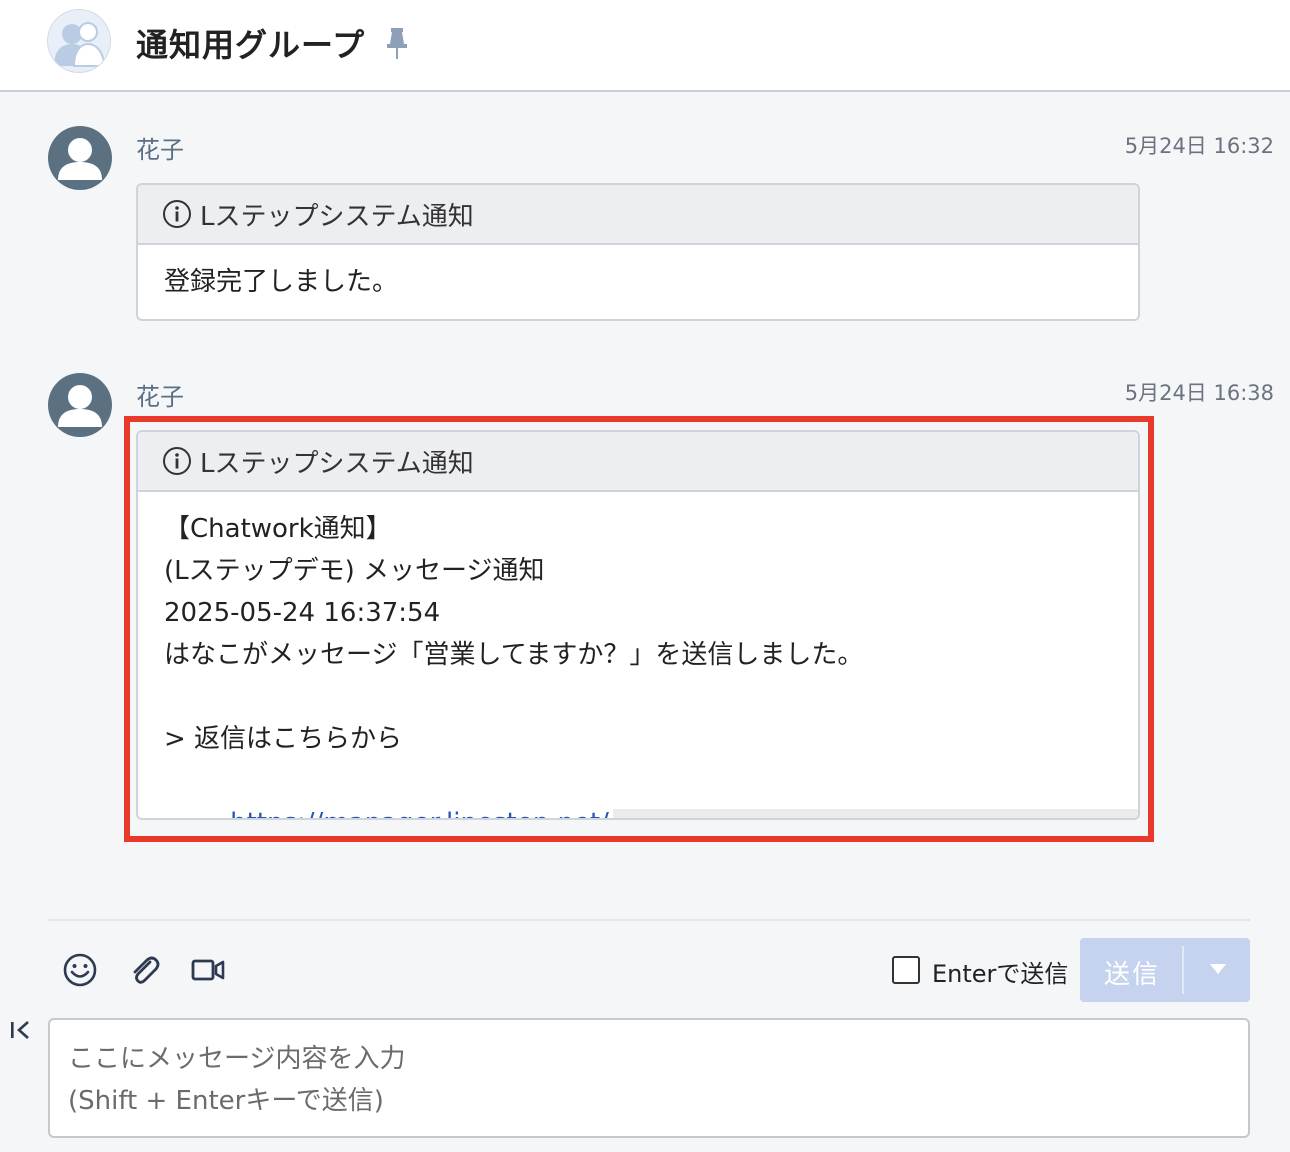 This screenshot has width=1290, height=1152. What do you see at coordinates (1199, 146) in the screenshot?
I see `message-timestamp: 5月24日 16:32` at bounding box center [1199, 146].